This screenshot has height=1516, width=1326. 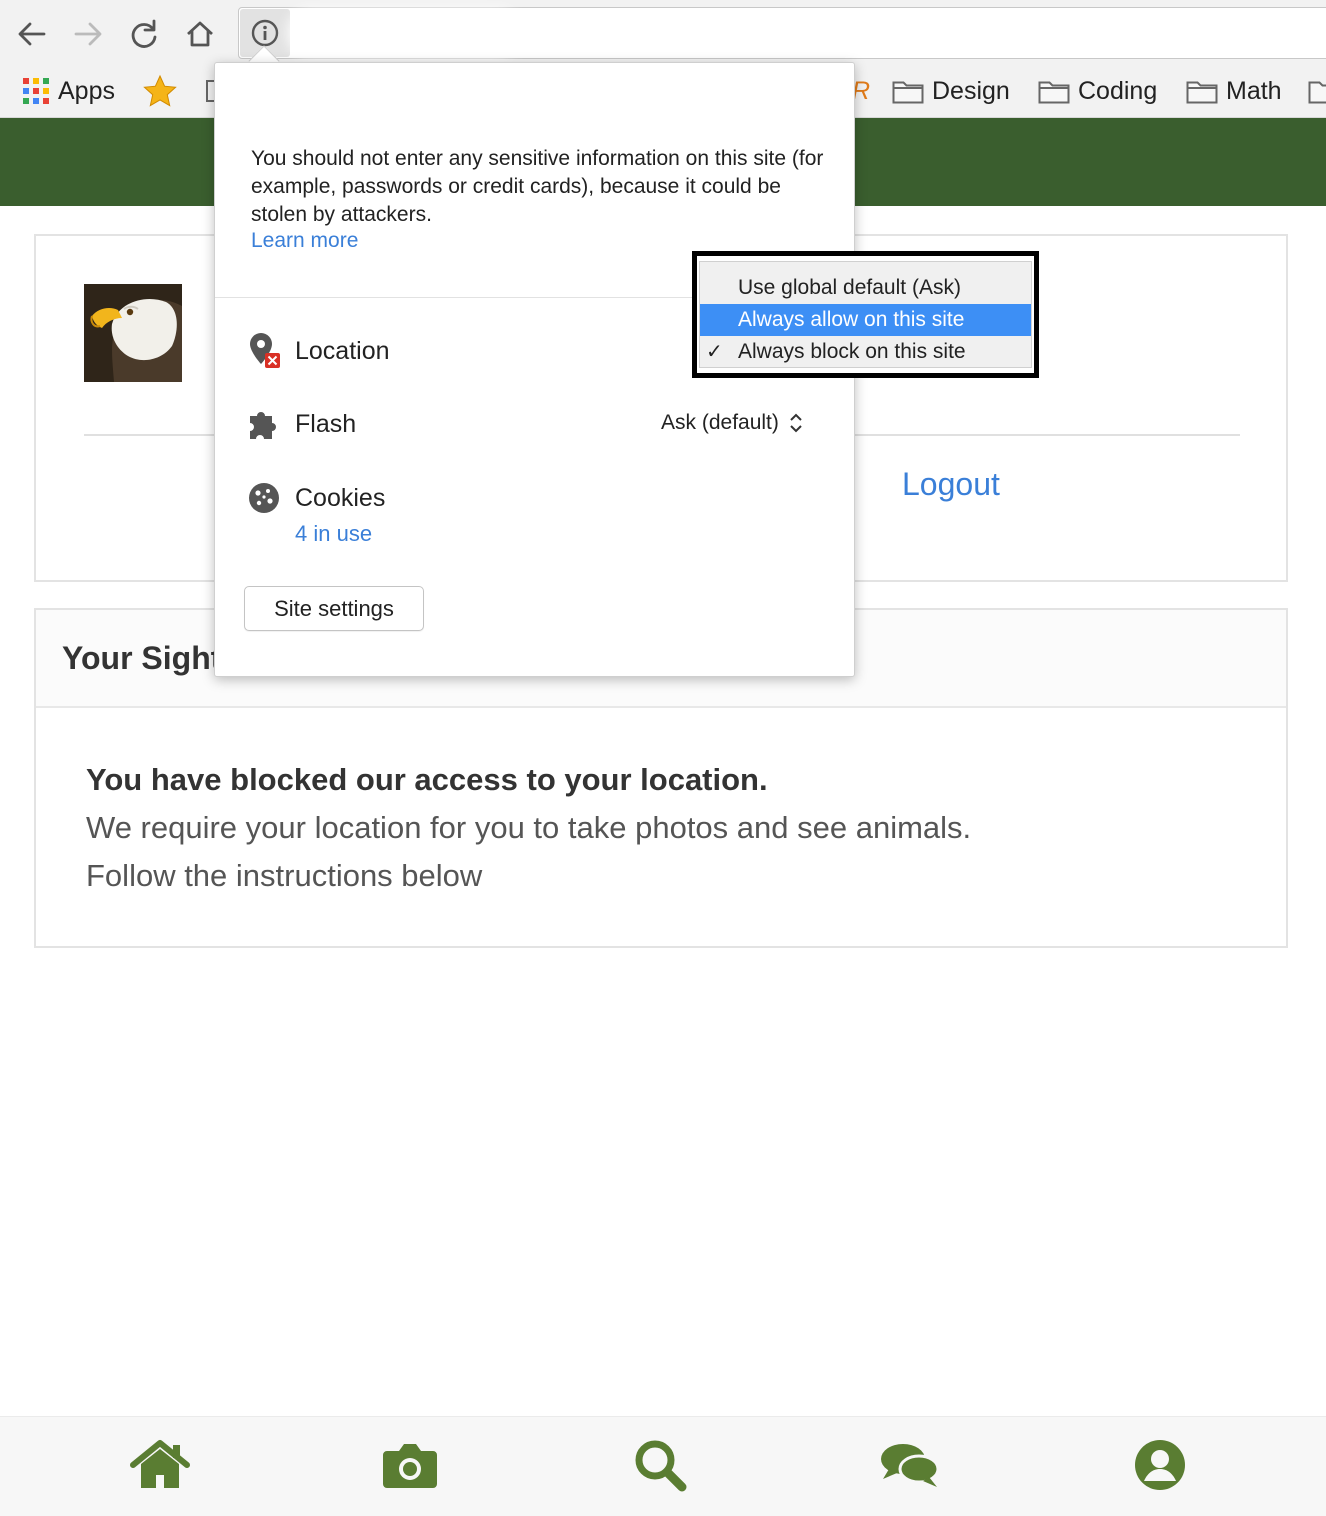 I want to click on reload-icon, so click(x=144, y=34).